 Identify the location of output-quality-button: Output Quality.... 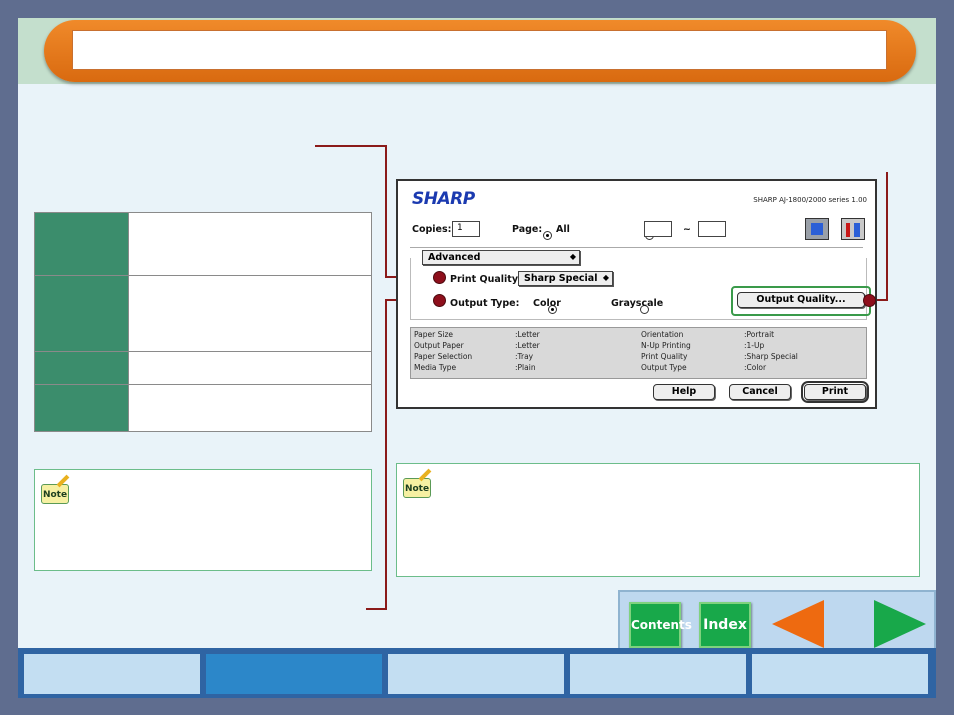
(801, 300).